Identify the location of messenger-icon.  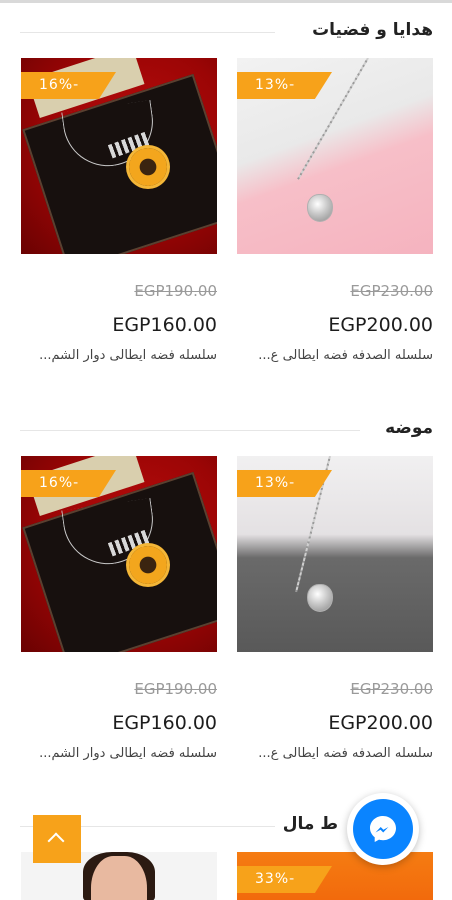
(383, 829).